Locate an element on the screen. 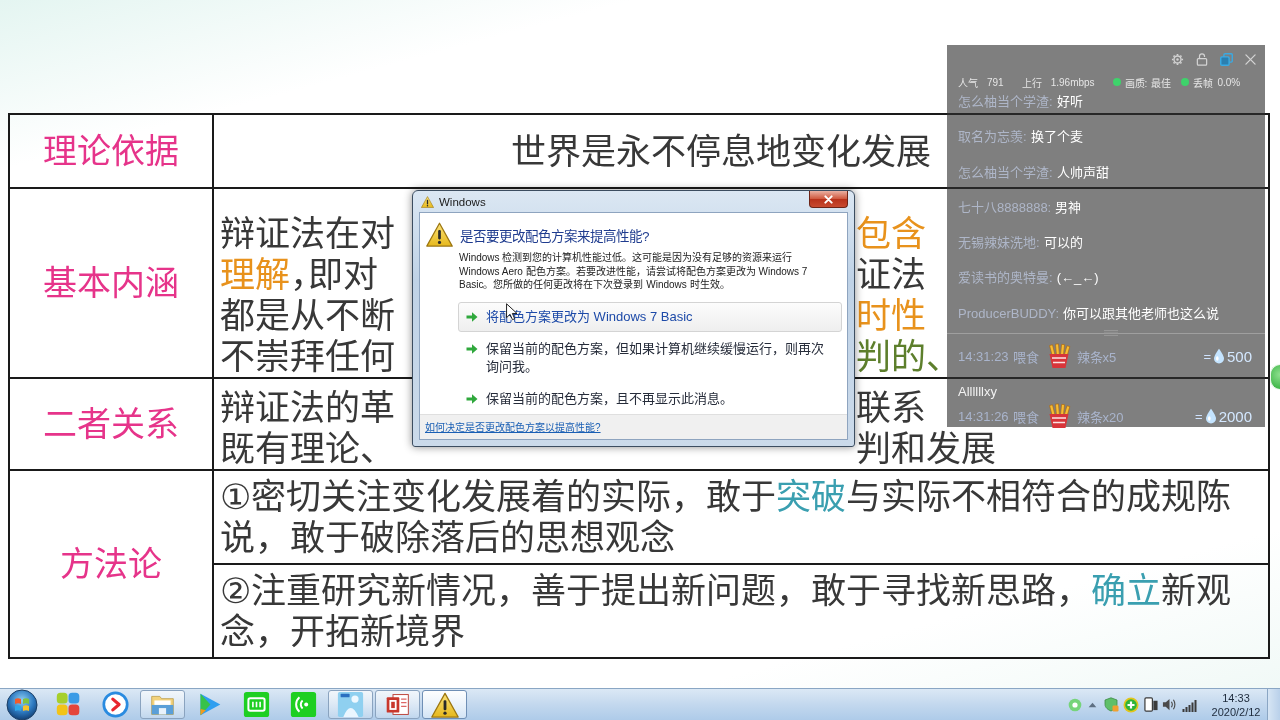 This screenshot has width=1280, height=720. cell-text: 判的、 is located at coordinates (900, 356).